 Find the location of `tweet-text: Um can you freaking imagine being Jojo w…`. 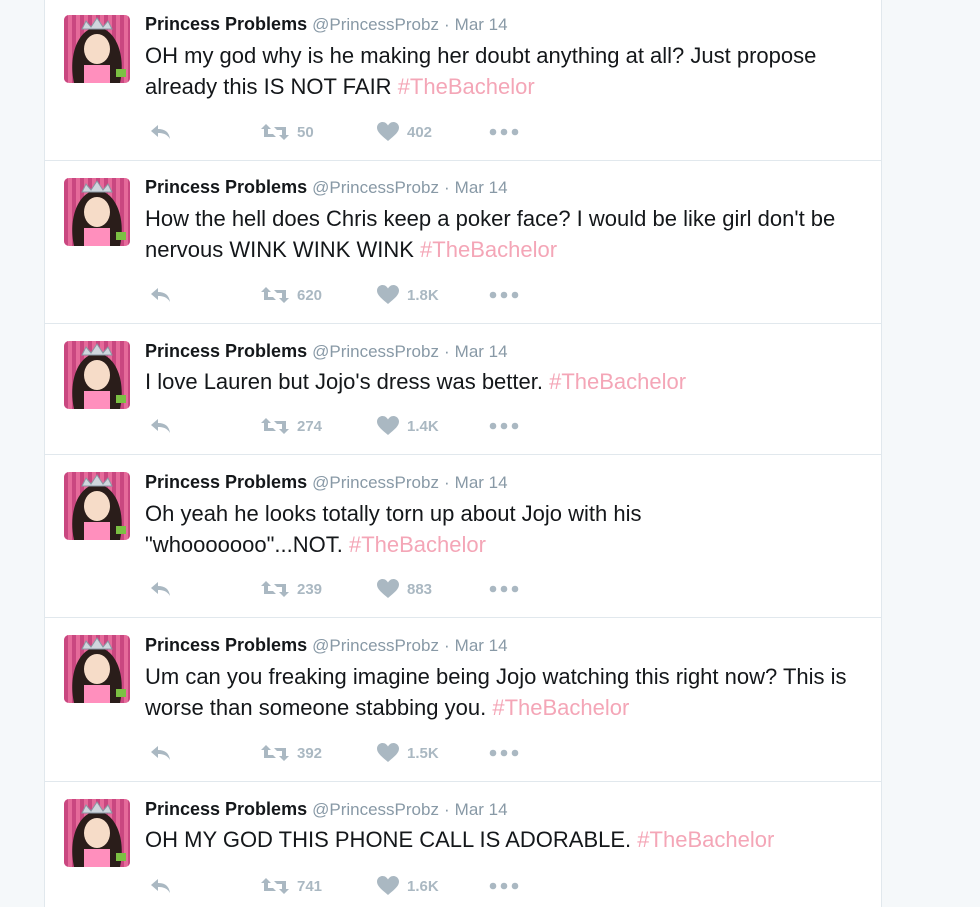

tweet-text: Um can you freaking imagine being Jojo w… is located at coordinates (505, 692).